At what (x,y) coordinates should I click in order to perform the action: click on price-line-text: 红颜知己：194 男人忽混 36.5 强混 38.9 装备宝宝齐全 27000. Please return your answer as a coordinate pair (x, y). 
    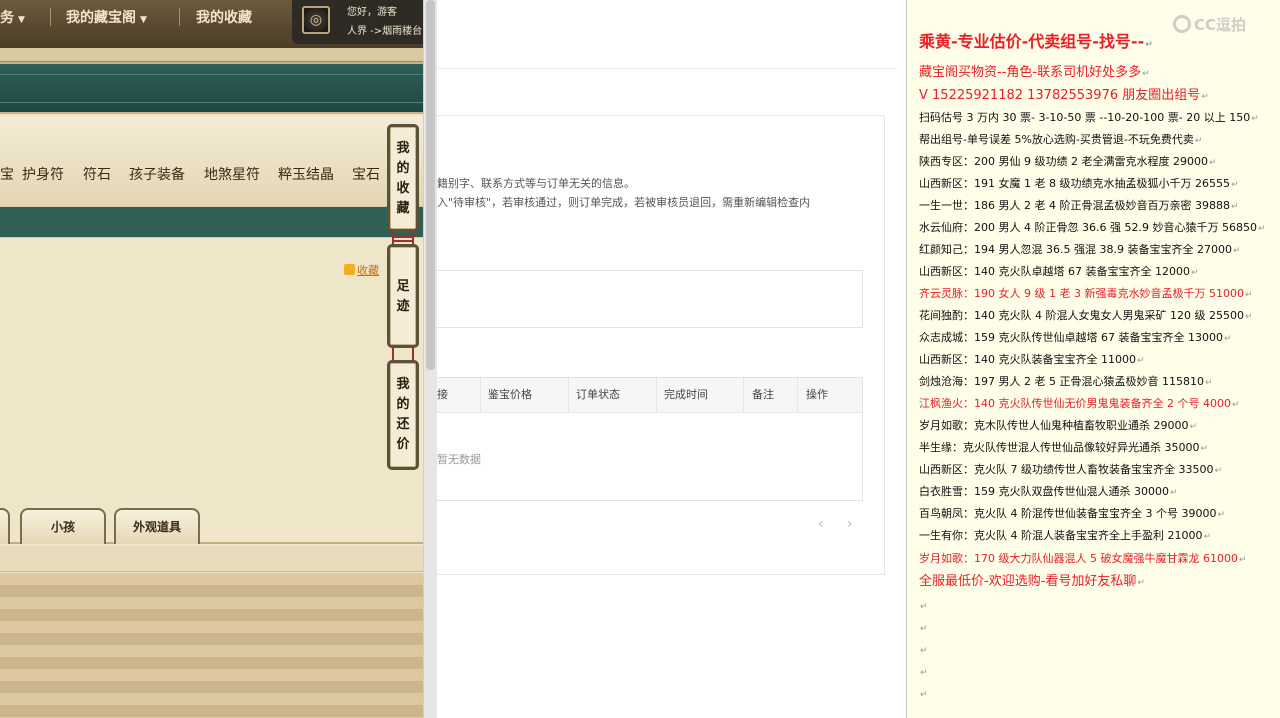
    Looking at the image, I should click on (1075, 249).